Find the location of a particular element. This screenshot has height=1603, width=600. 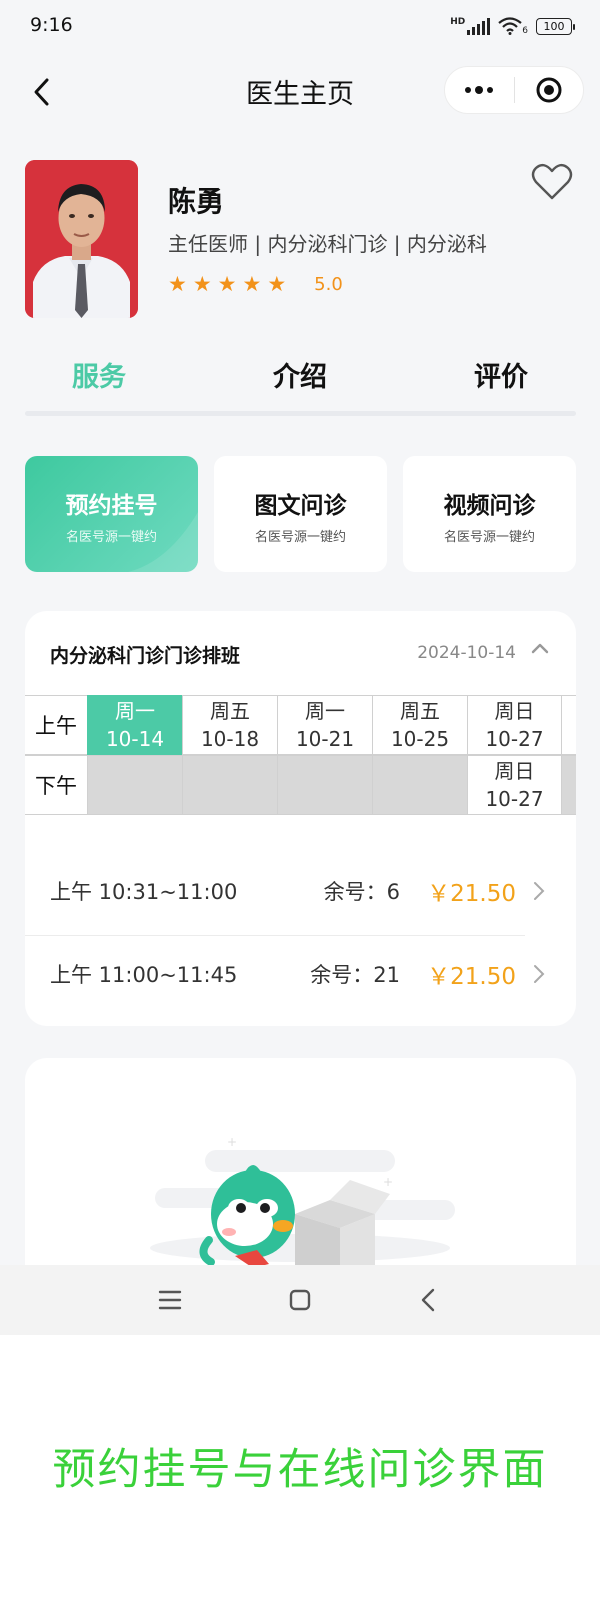

heart-icon is located at coordinates (552, 181).